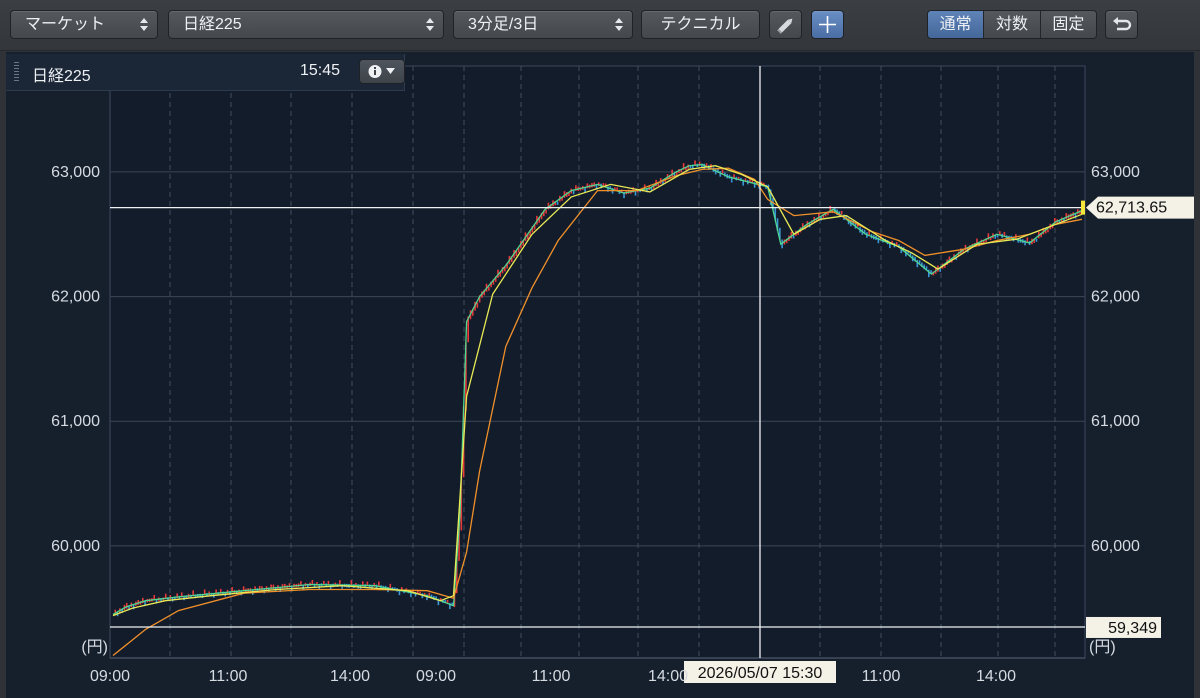 The height and width of the screenshot is (698, 1200). I want to click on info-symbol-name: 日経225, so click(61, 76).